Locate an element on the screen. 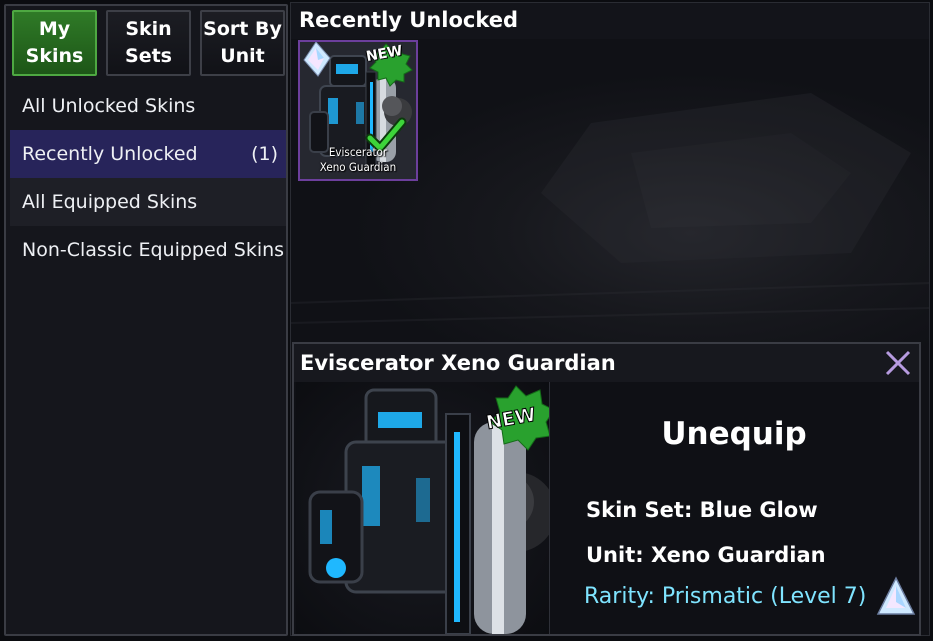  filter-all-equipped-skins: All Equipped Skins is located at coordinates (148, 202).